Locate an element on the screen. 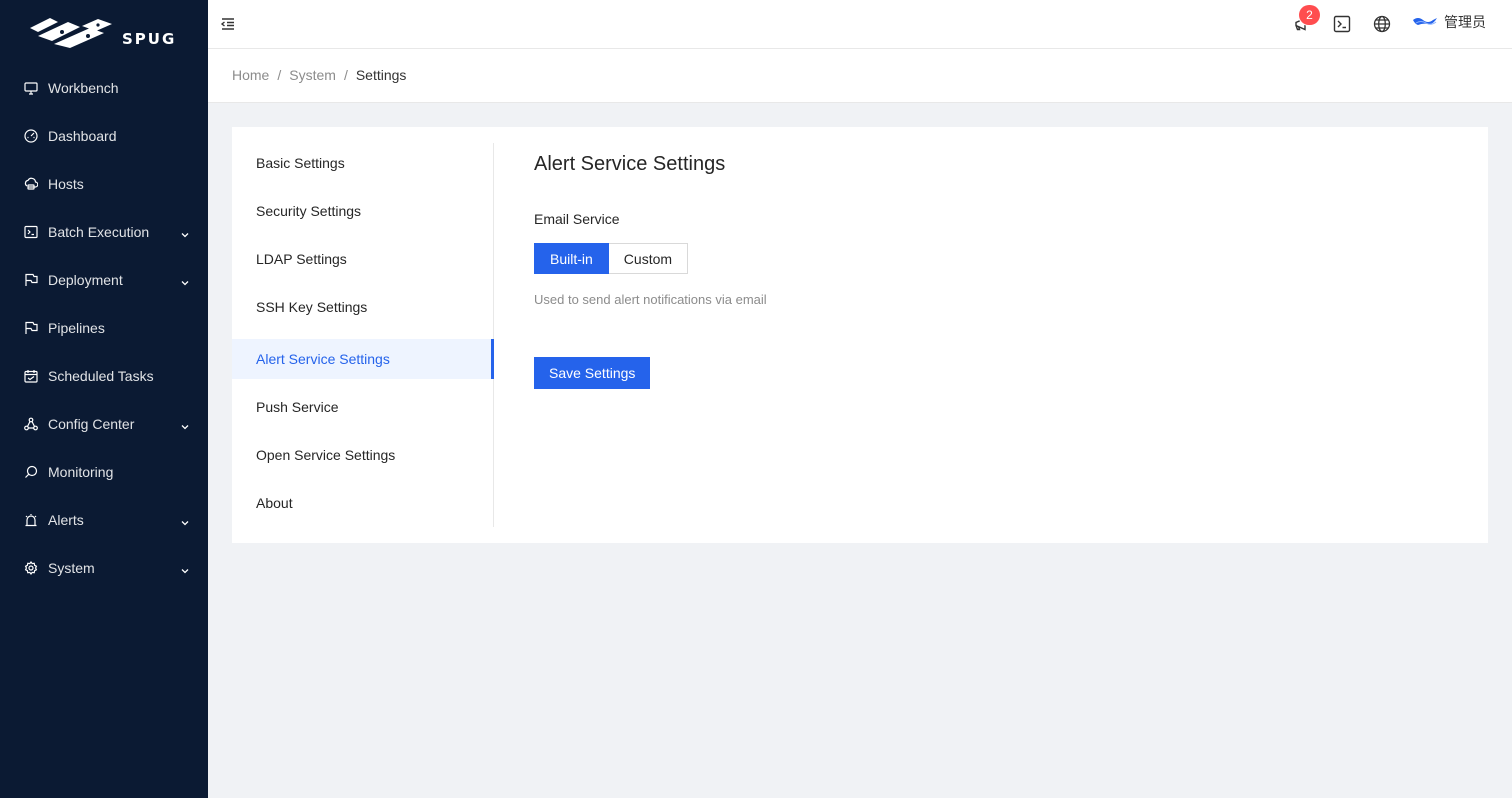 This screenshot has width=1512, height=798. sidebar-item-pipelines: Pipelines is located at coordinates (104, 328).